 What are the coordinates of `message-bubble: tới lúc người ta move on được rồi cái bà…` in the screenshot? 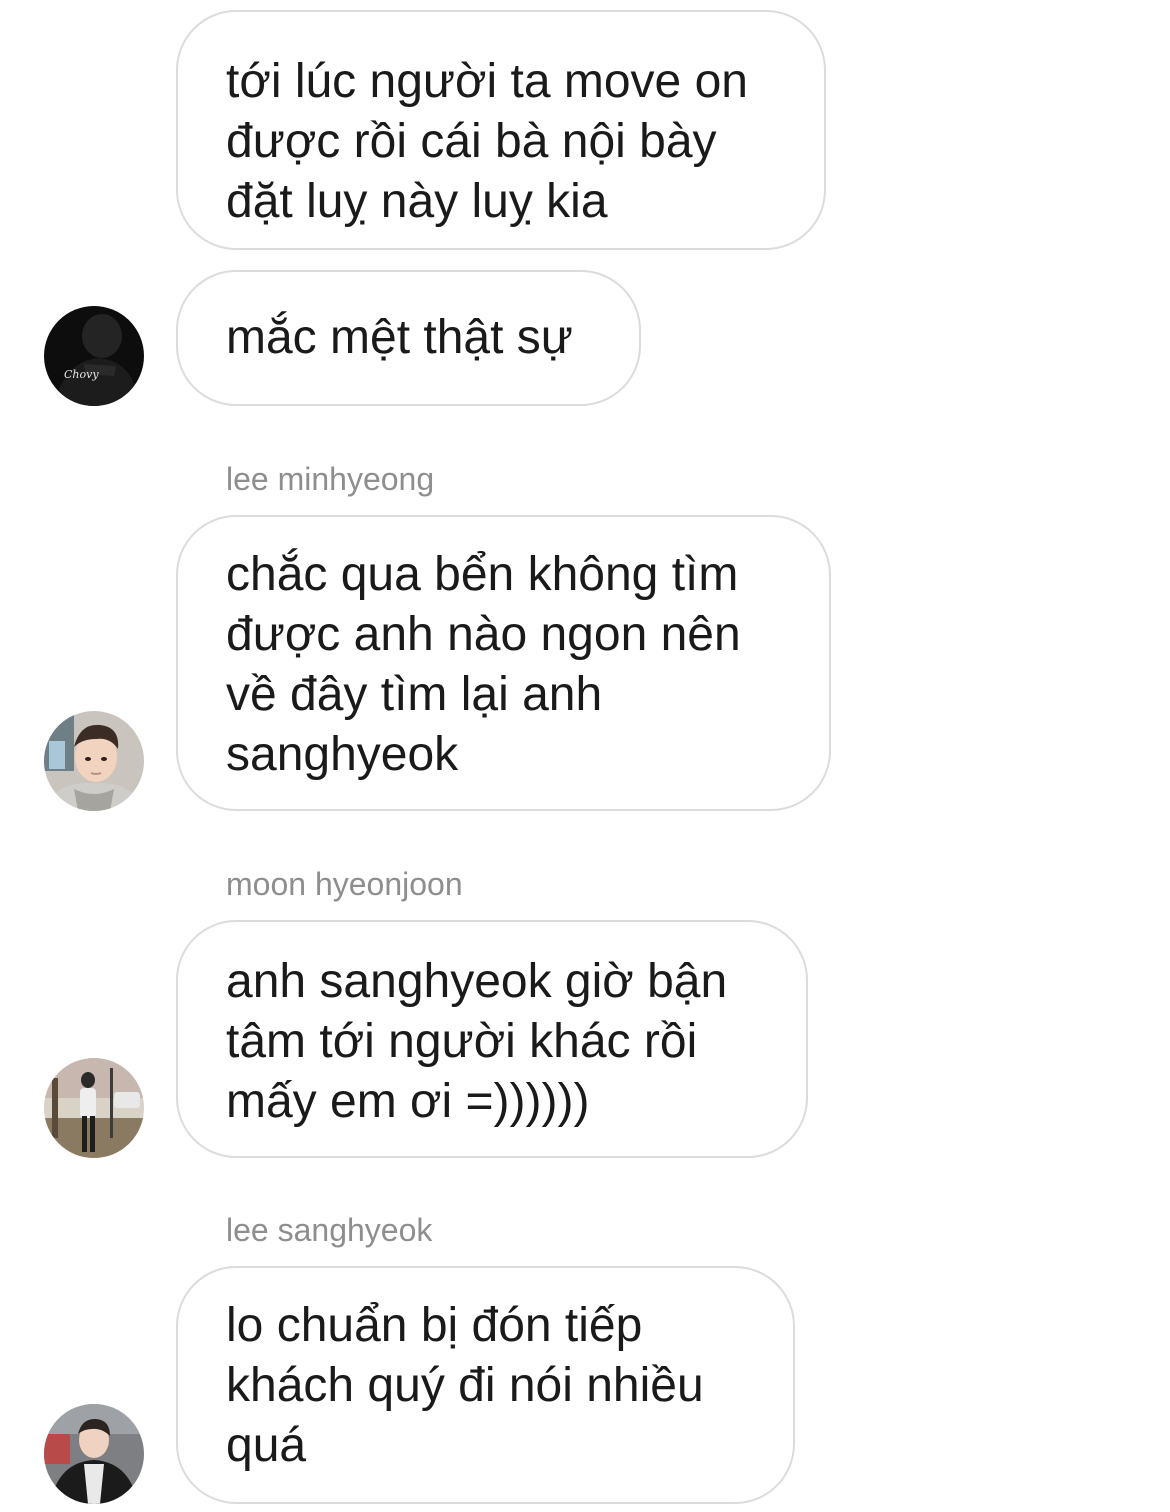 It's located at (501, 130).